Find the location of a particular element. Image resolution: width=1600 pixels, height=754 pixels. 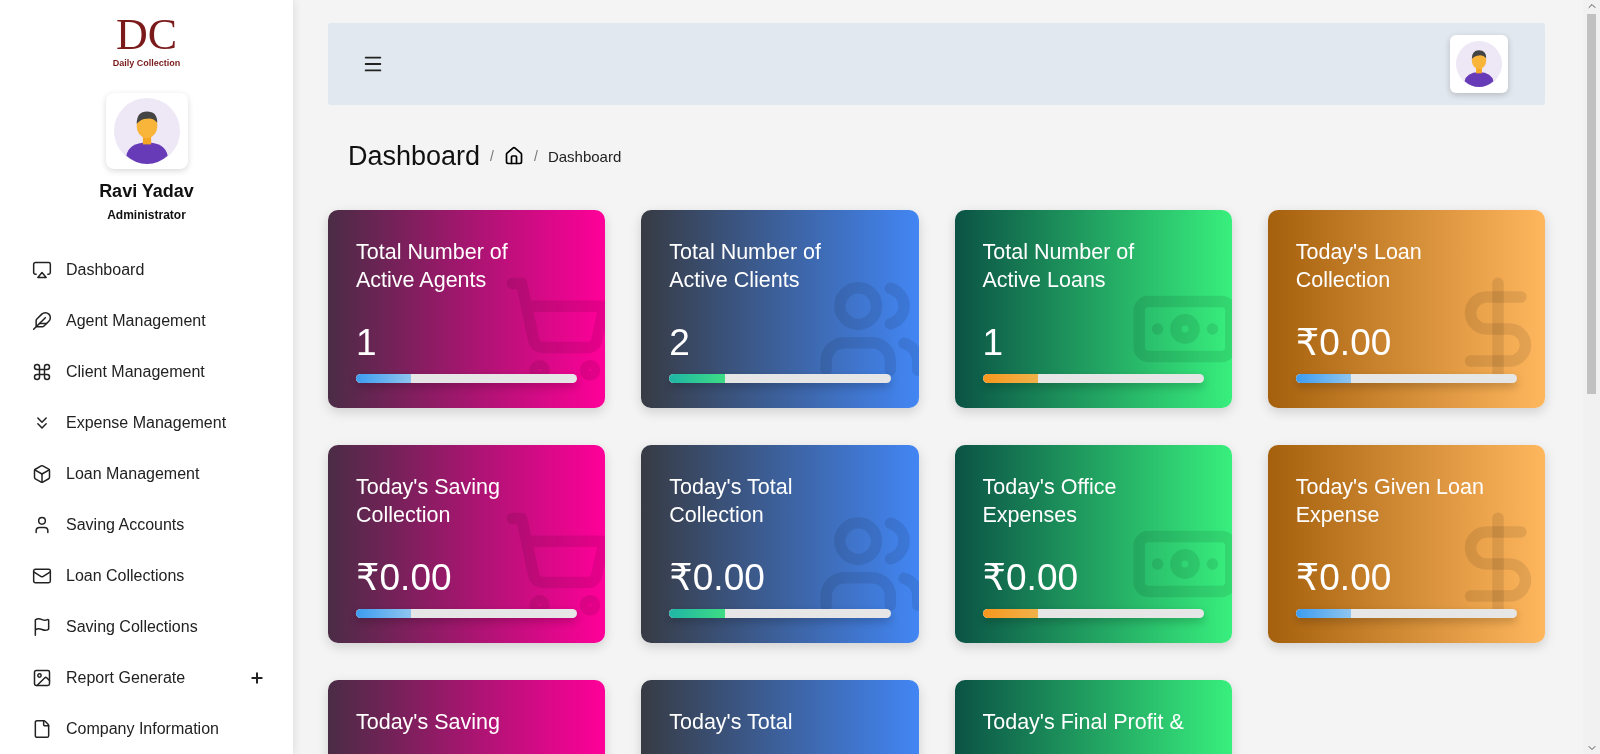

airplay-icon is located at coordinates (42, 269).